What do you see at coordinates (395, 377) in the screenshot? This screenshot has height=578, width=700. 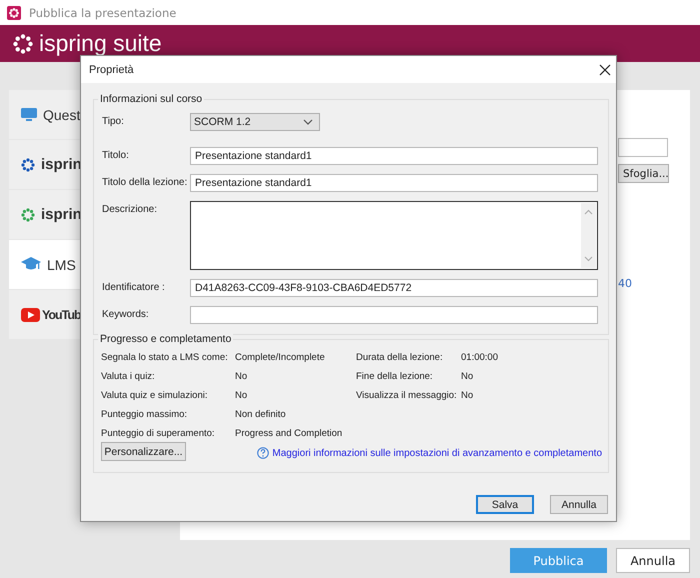 I see `setting-label: Fine della lezione:` at bounding box center [395, 377].